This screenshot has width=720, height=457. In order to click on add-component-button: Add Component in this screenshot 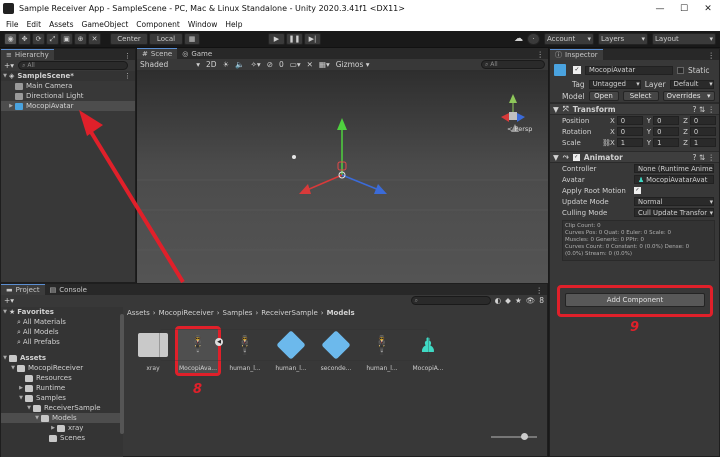, I will do `click(635, 300)`.